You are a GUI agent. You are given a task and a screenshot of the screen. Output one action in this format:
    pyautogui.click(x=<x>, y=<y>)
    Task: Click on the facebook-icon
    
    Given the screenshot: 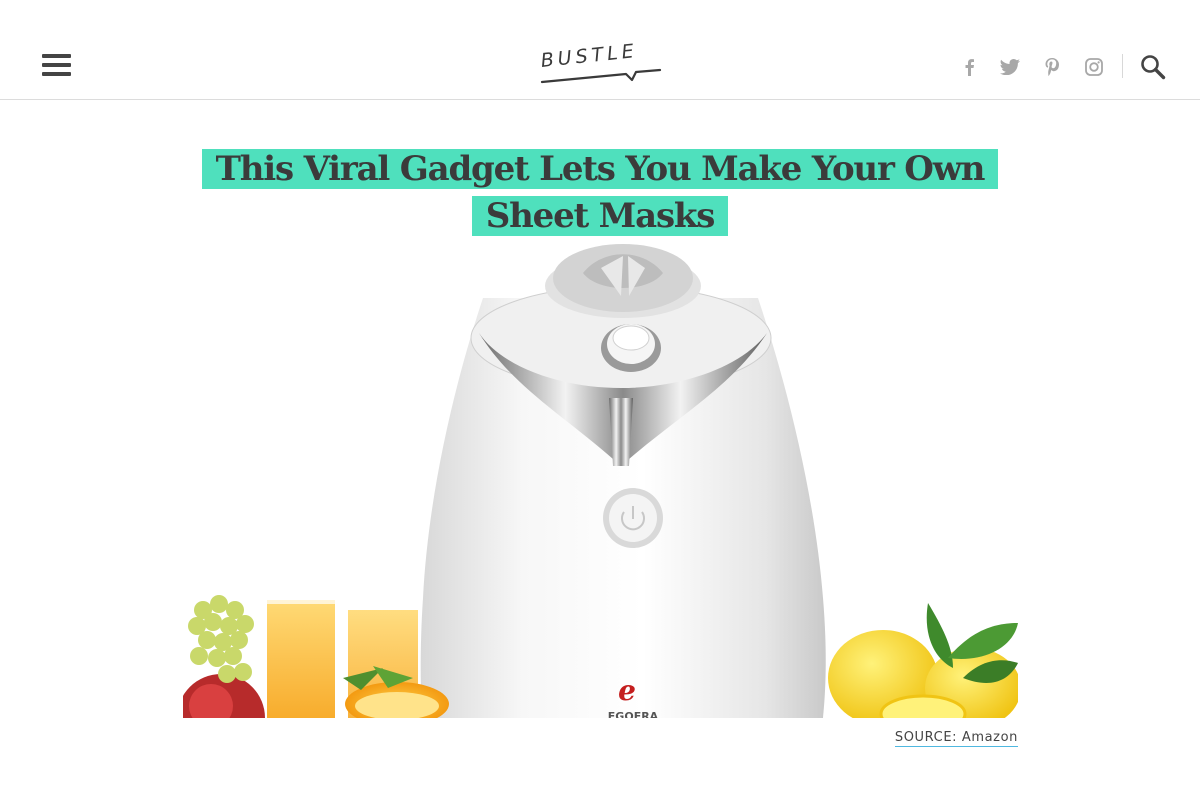 What is the action you would take?
    pyautogui.click(x=969, y=67)
    